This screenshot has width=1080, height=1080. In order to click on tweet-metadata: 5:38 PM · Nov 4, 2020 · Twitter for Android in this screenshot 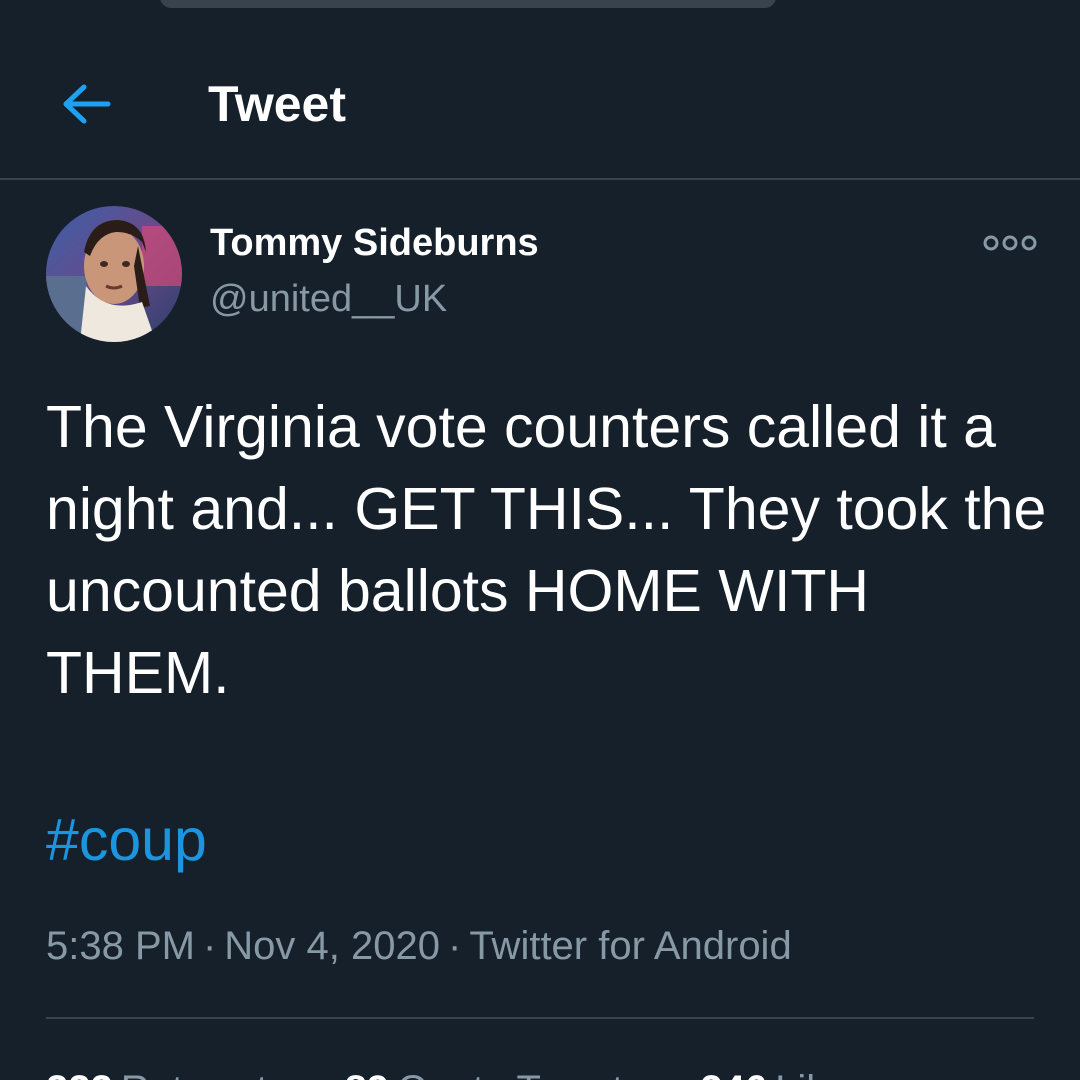, I will do `click(419, 946)`.